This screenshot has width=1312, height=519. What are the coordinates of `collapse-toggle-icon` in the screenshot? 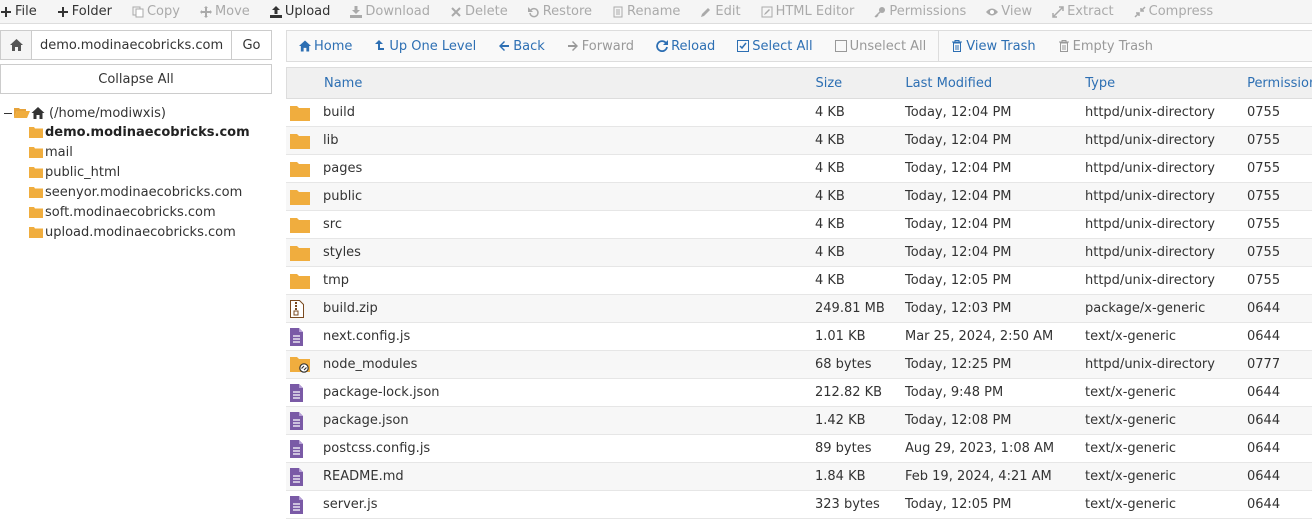 It's located at (8, 113).